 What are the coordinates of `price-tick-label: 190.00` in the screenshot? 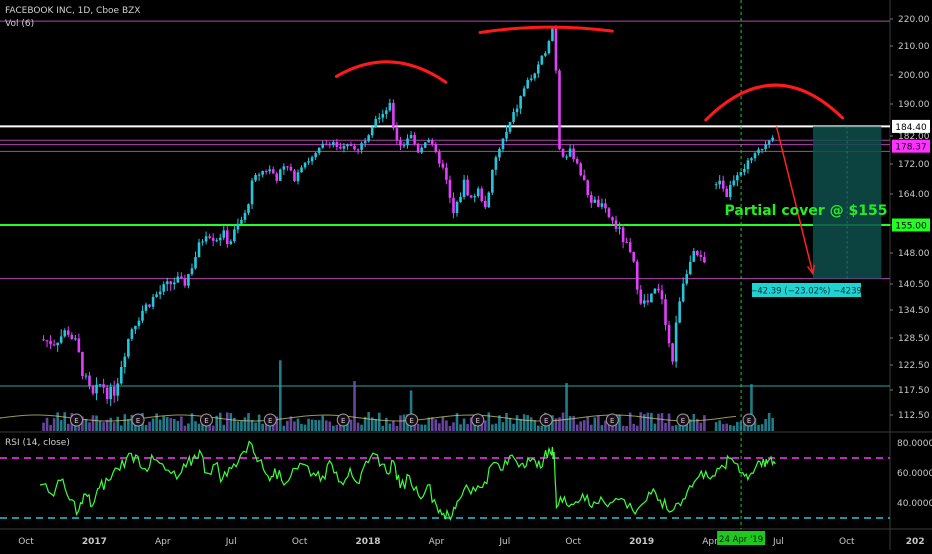 It's located at (914, 105).